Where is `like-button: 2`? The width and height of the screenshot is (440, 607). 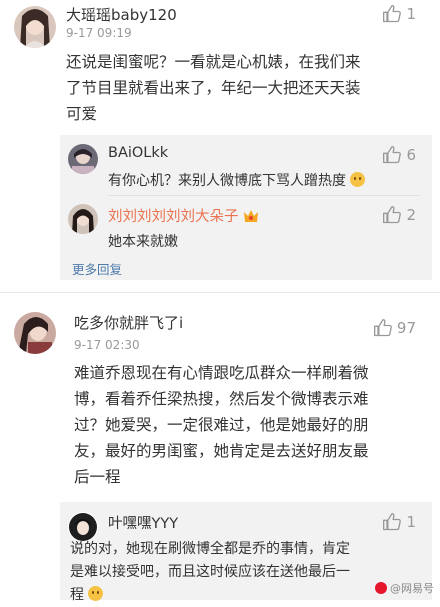 like-button: 2 is located at coordinates (399, 215).